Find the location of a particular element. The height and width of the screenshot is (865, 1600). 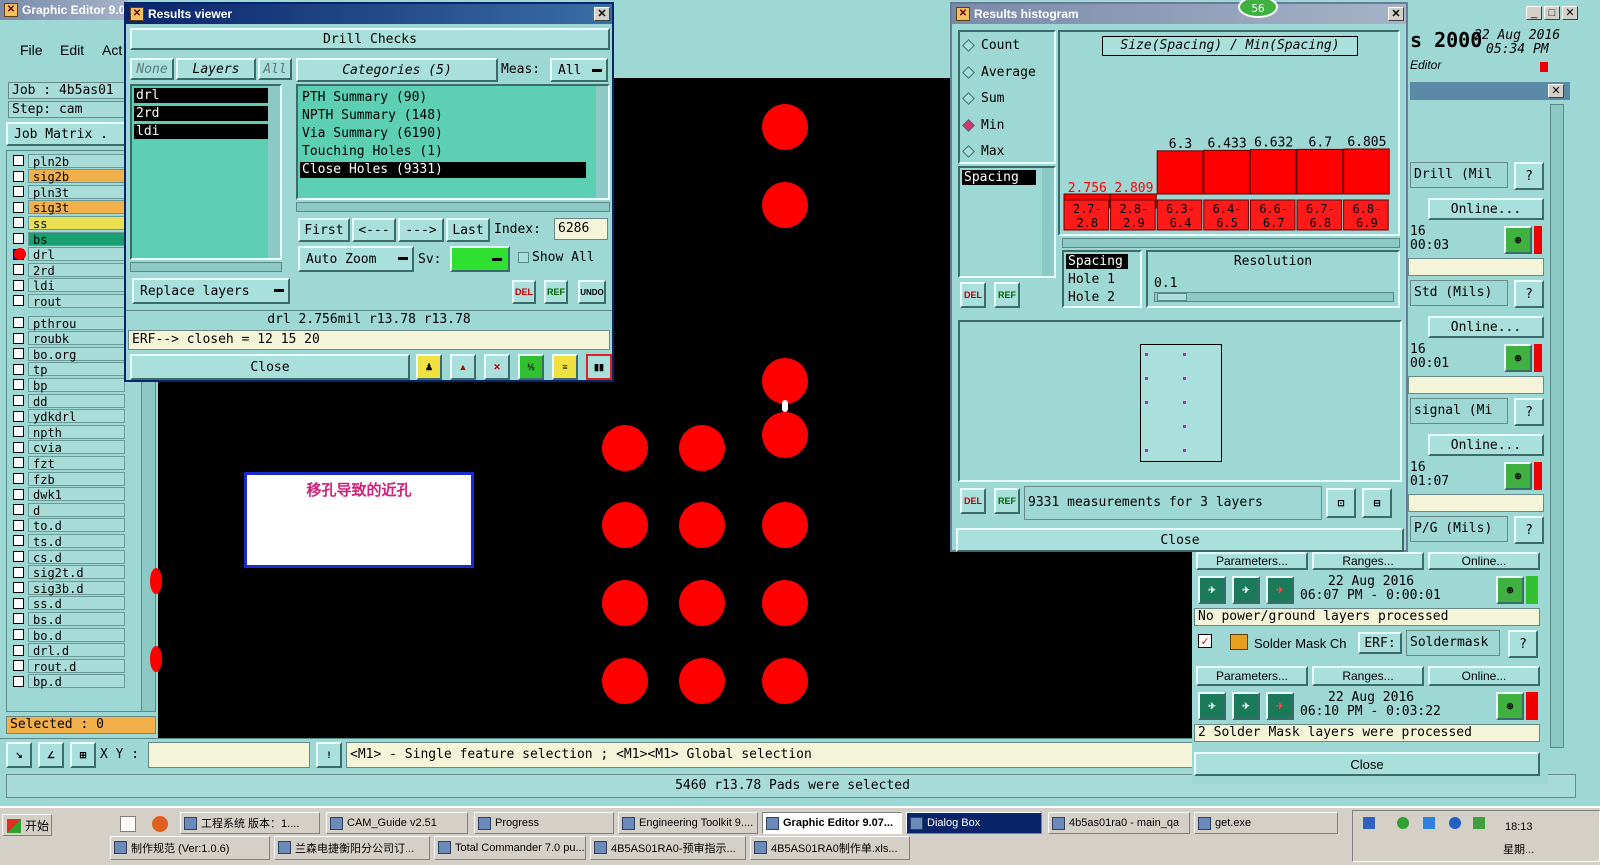

layer-row: ts.d is located at coordinates (67, 541).